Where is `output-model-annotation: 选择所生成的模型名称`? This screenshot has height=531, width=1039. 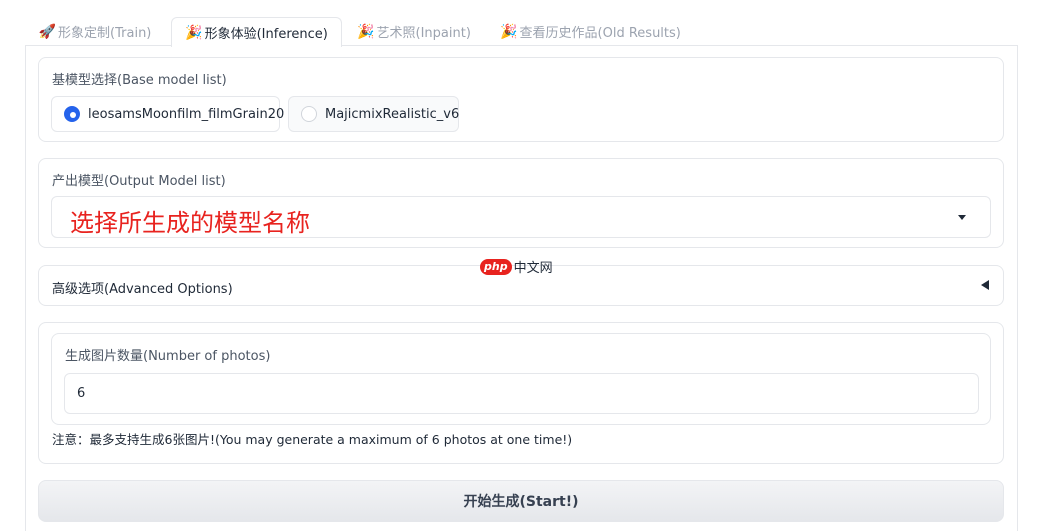
output-model-annotation: 选择所生成的模型名称 is located at coordinates (190, 223).